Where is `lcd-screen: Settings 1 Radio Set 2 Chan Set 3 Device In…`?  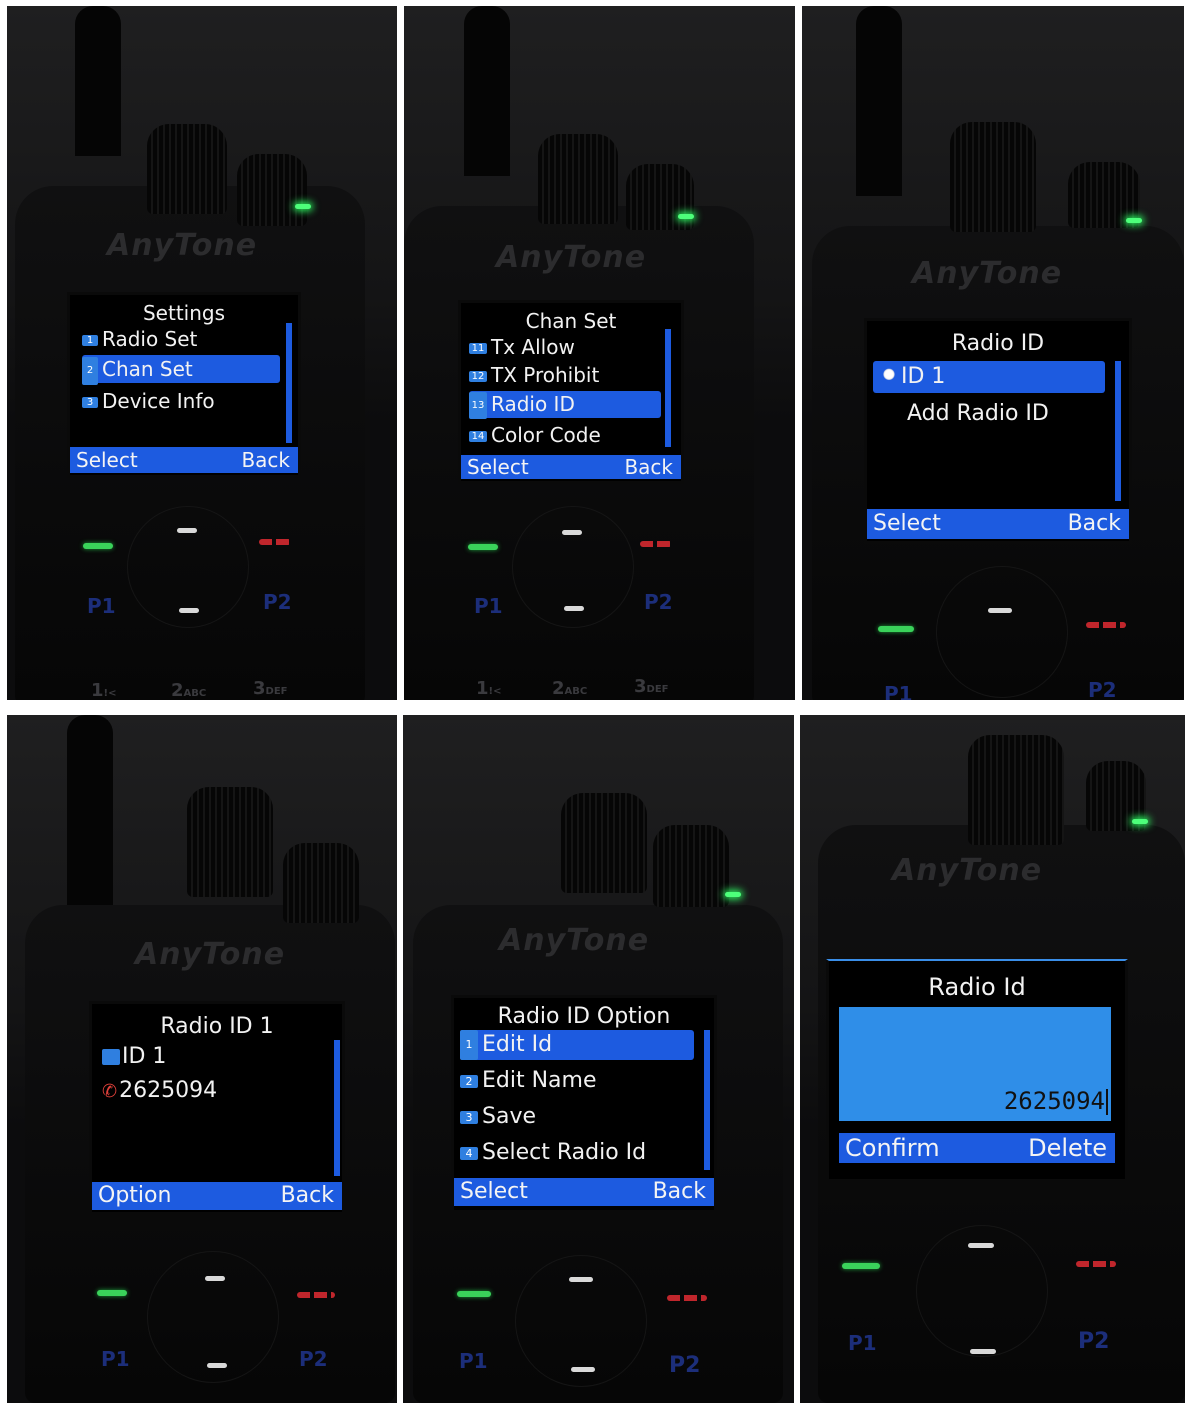
lcd-screen: Settings 1 Radio Set 2 Chan Set 3 Device In… is located at coordinates (184, 385).